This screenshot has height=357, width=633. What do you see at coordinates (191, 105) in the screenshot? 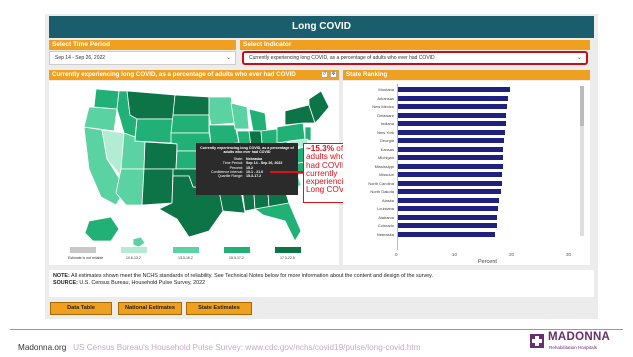
I see `state-north-dakota` at bounding box center [191, 105].